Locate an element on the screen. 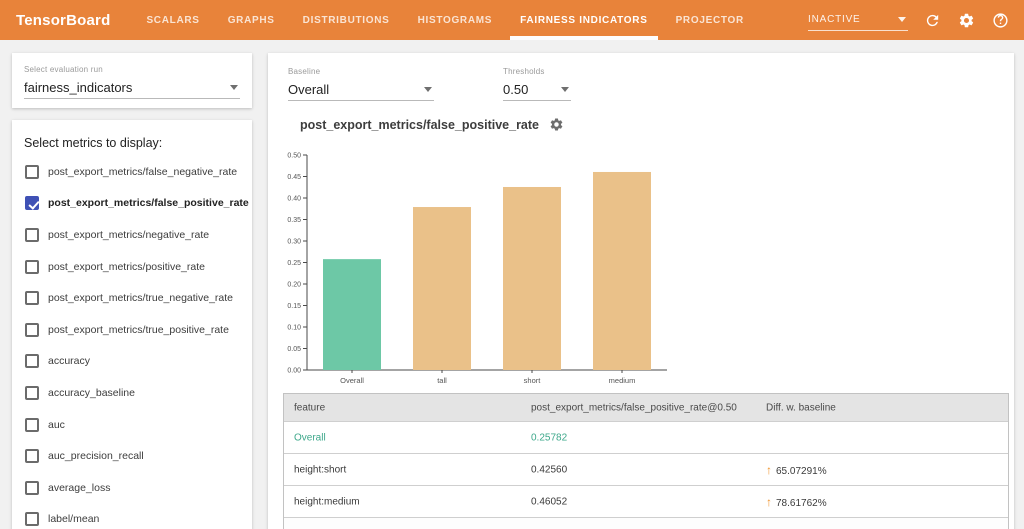 Image resolution: width=1024 pixels, height=529 pixels. bar-tall is located at coordinates (442, 288).